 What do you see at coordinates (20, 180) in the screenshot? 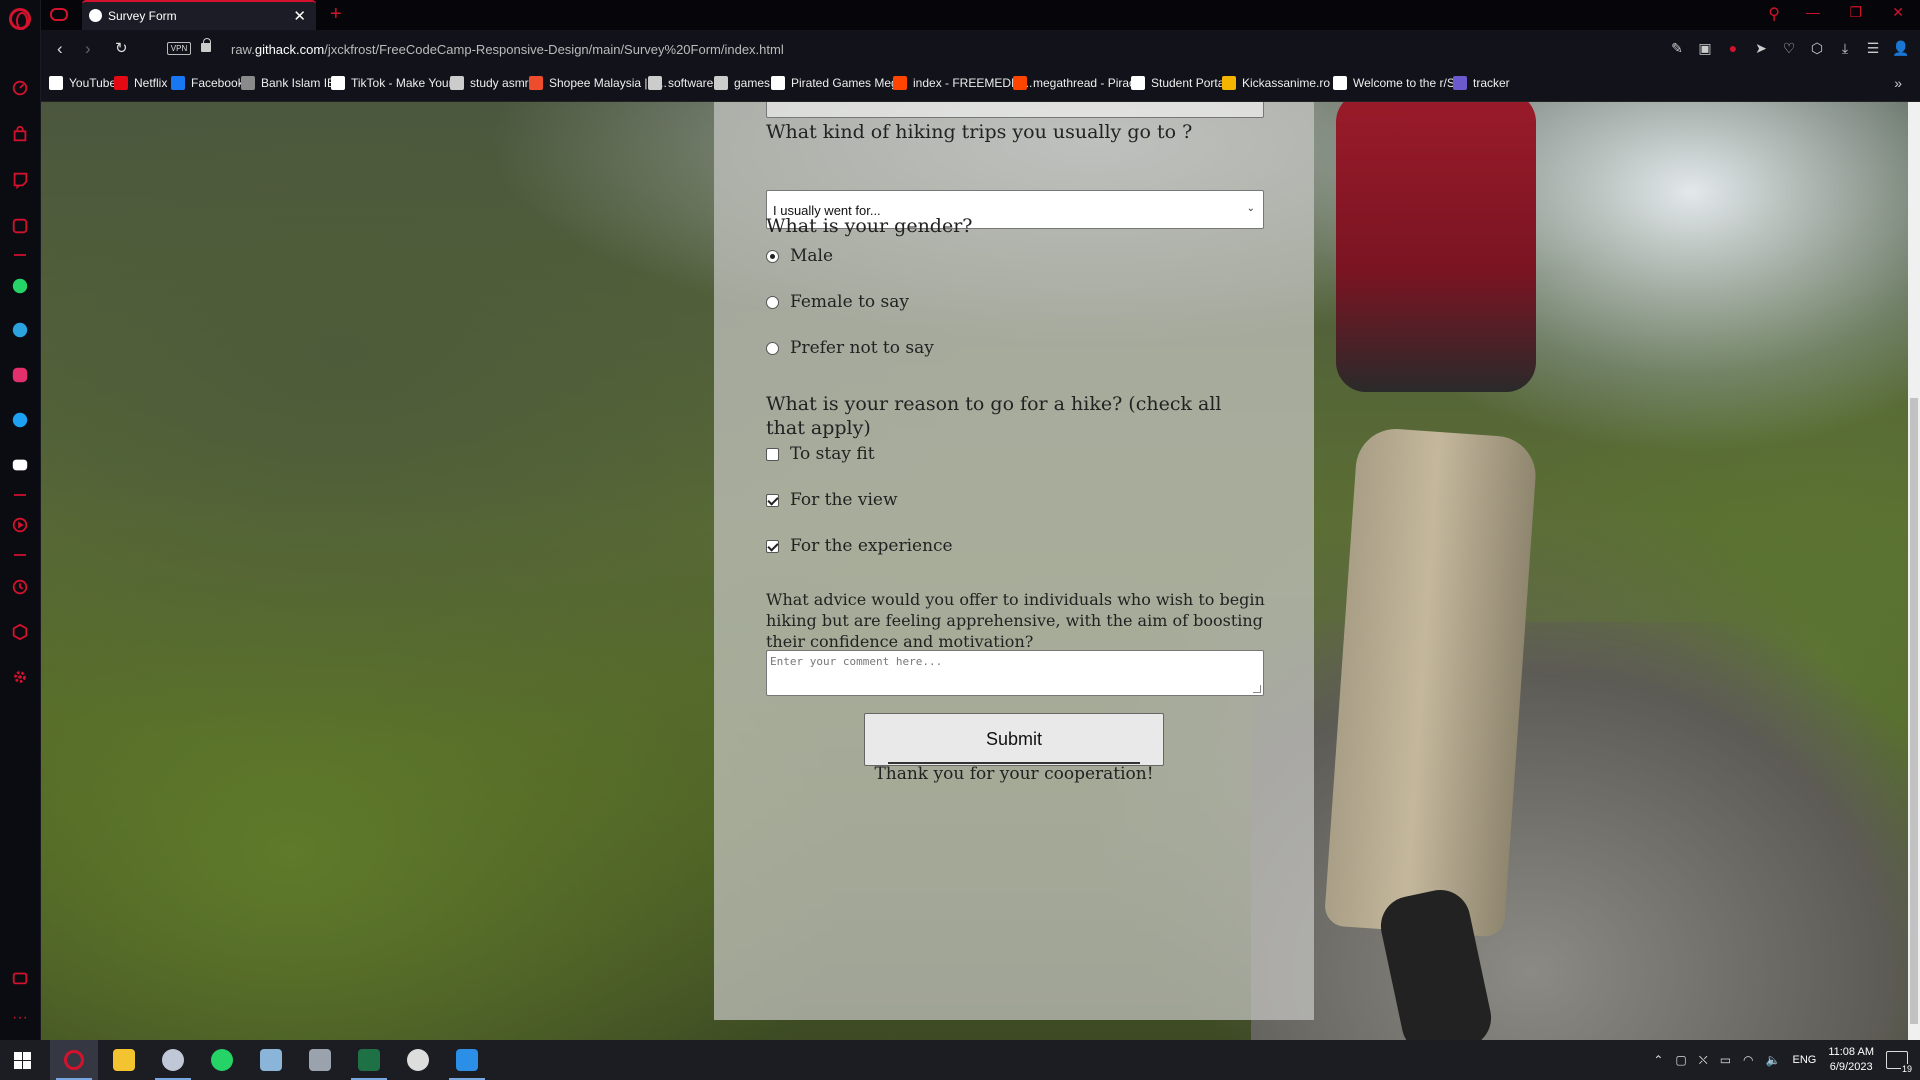
I see `twitch-icon` at bounding box center [20, 180].